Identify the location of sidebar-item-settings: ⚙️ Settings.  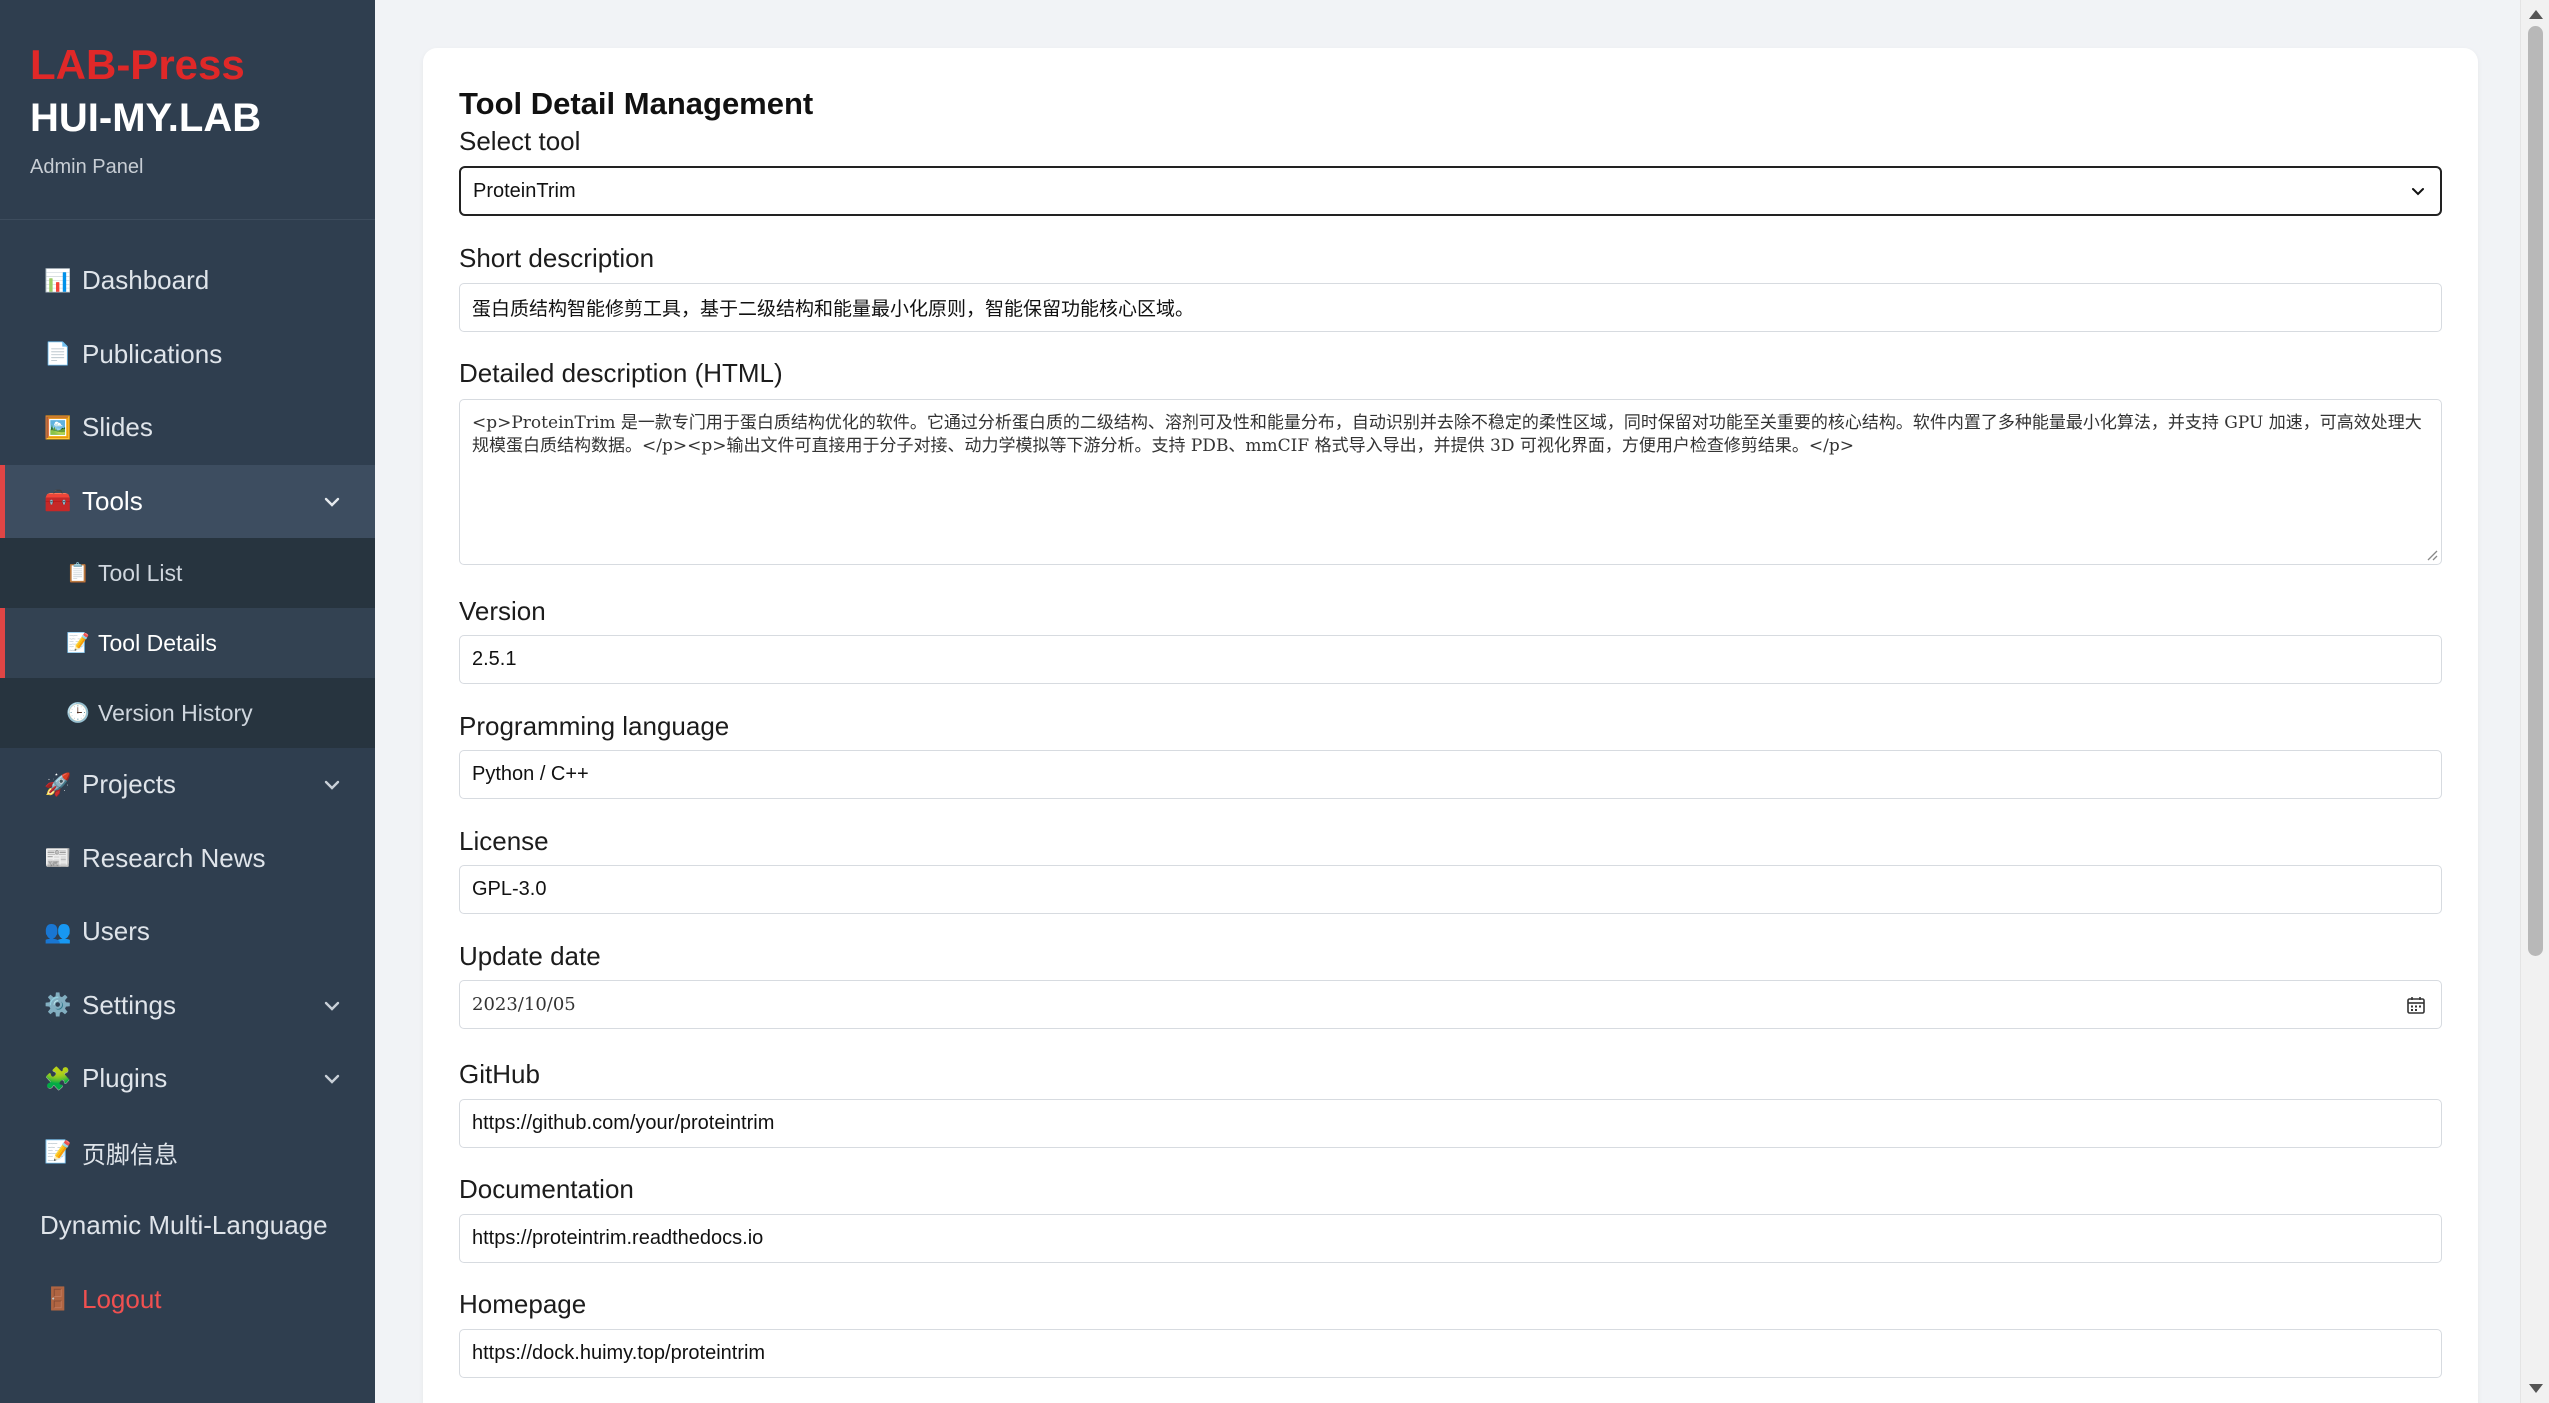
(187, 1006).